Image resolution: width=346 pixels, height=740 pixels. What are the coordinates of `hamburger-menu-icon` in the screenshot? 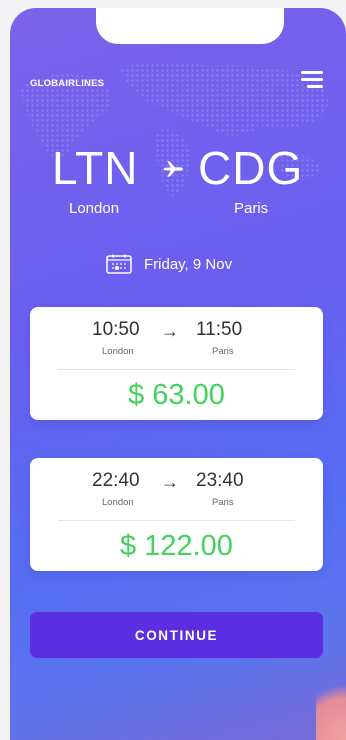 It's located at (312, 80).